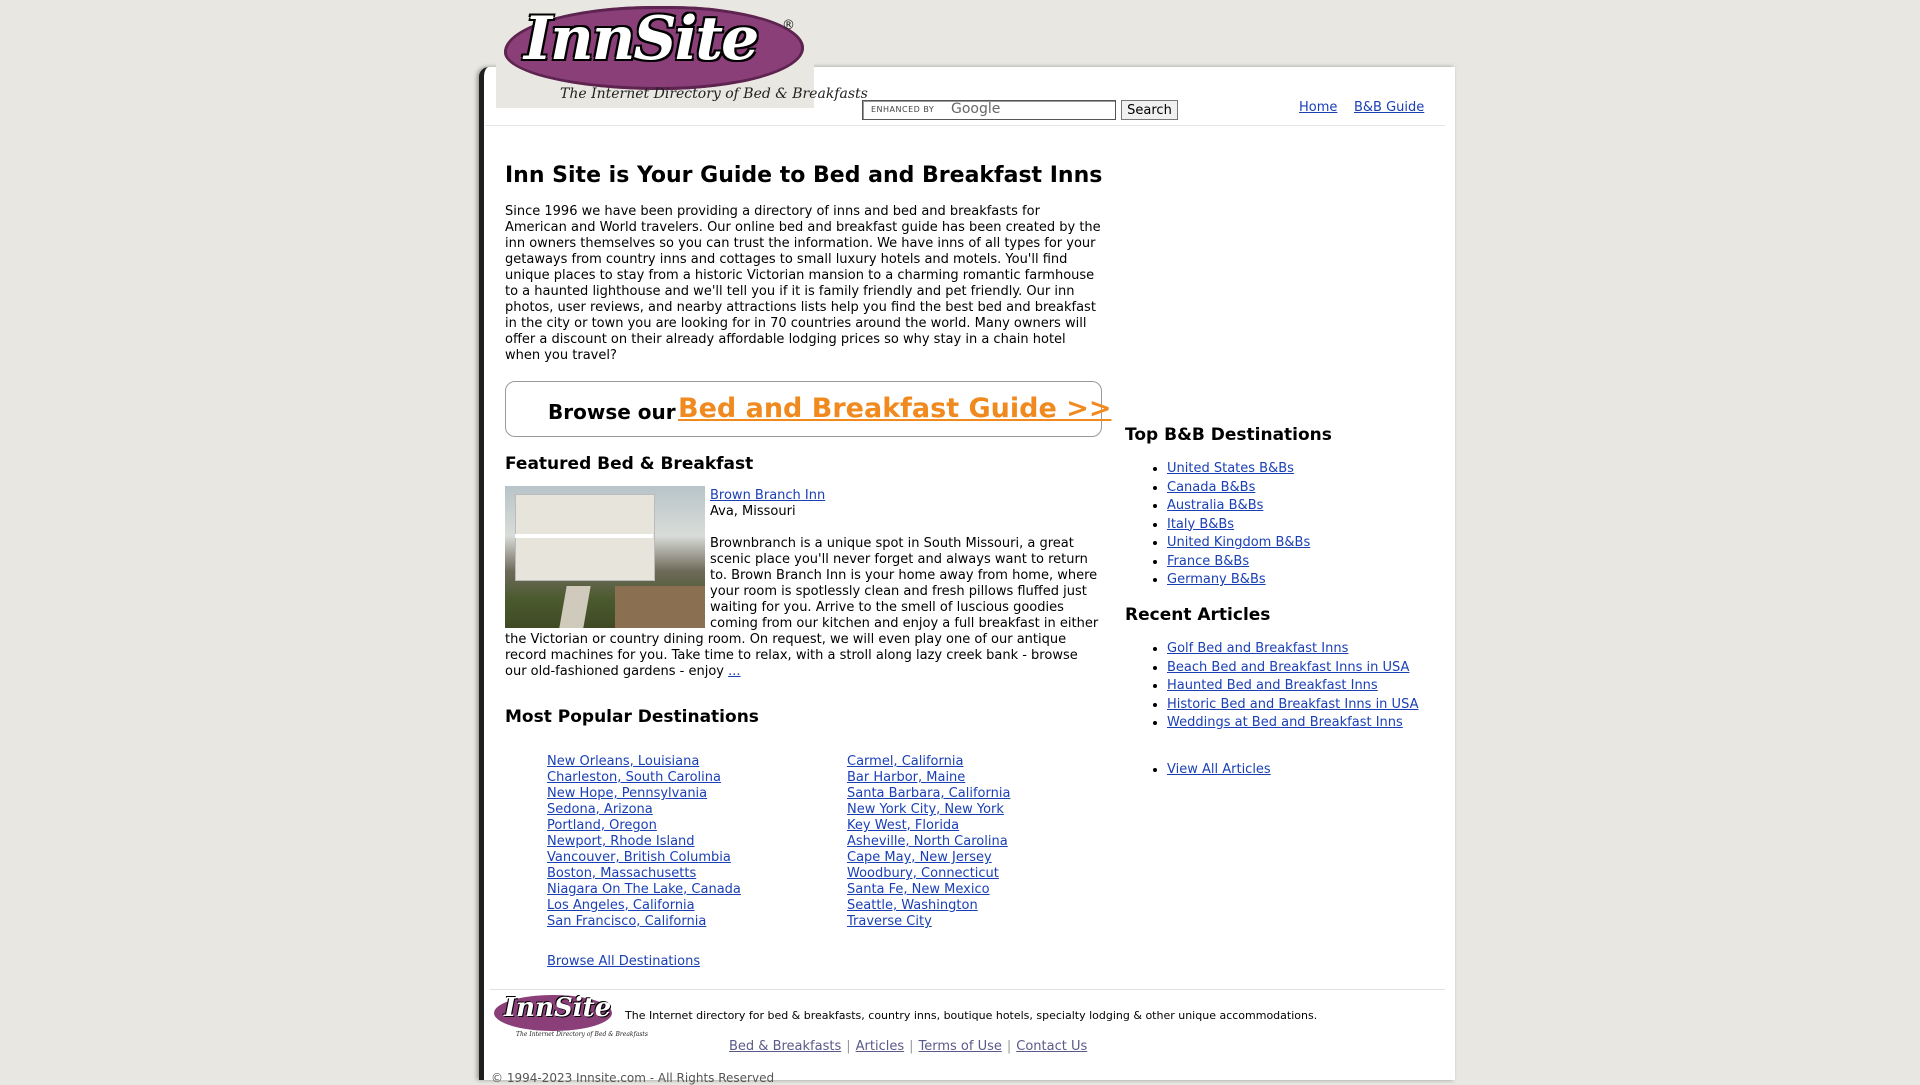 The image size is (1920, 1085). Describe the element at coordinates (960, 1046) in the screenshot. I see `footer-link-terms: Terms of Use` at that location.